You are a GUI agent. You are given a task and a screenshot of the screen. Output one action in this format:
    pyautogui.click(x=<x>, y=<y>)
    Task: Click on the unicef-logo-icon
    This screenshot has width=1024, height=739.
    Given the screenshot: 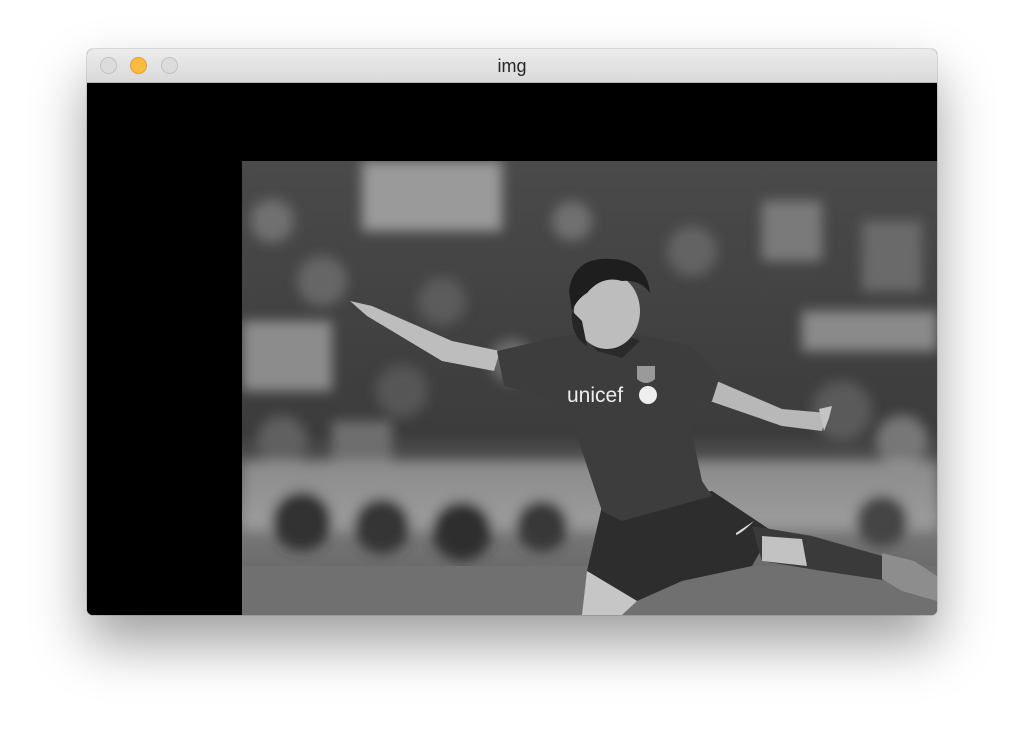 What is the action you would take?
    pyautogui.click(x=648, y=395)
    